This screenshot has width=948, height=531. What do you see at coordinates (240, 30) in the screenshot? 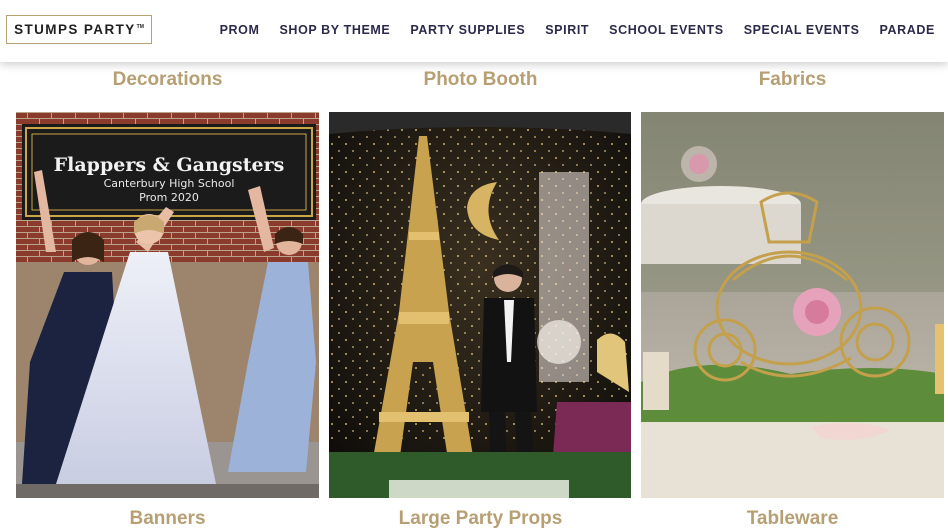
I see `nav-item-prom: PROM` at bounding box center [240, 30].